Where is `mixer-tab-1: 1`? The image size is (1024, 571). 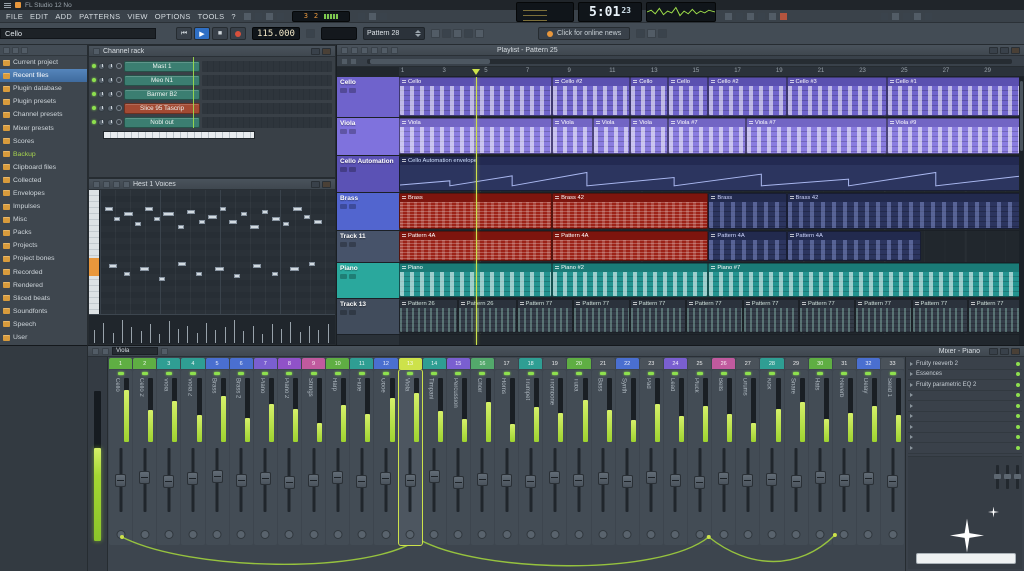 mixer-tab-1: 1 is located at coordinates (121, 363).